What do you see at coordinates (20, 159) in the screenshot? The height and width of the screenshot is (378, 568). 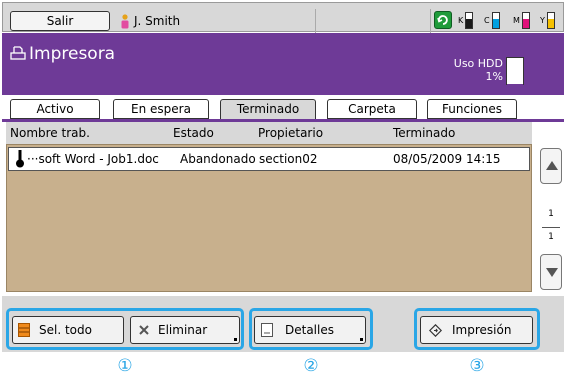 I see `document-type-icon` at bounding box center [20, 159].